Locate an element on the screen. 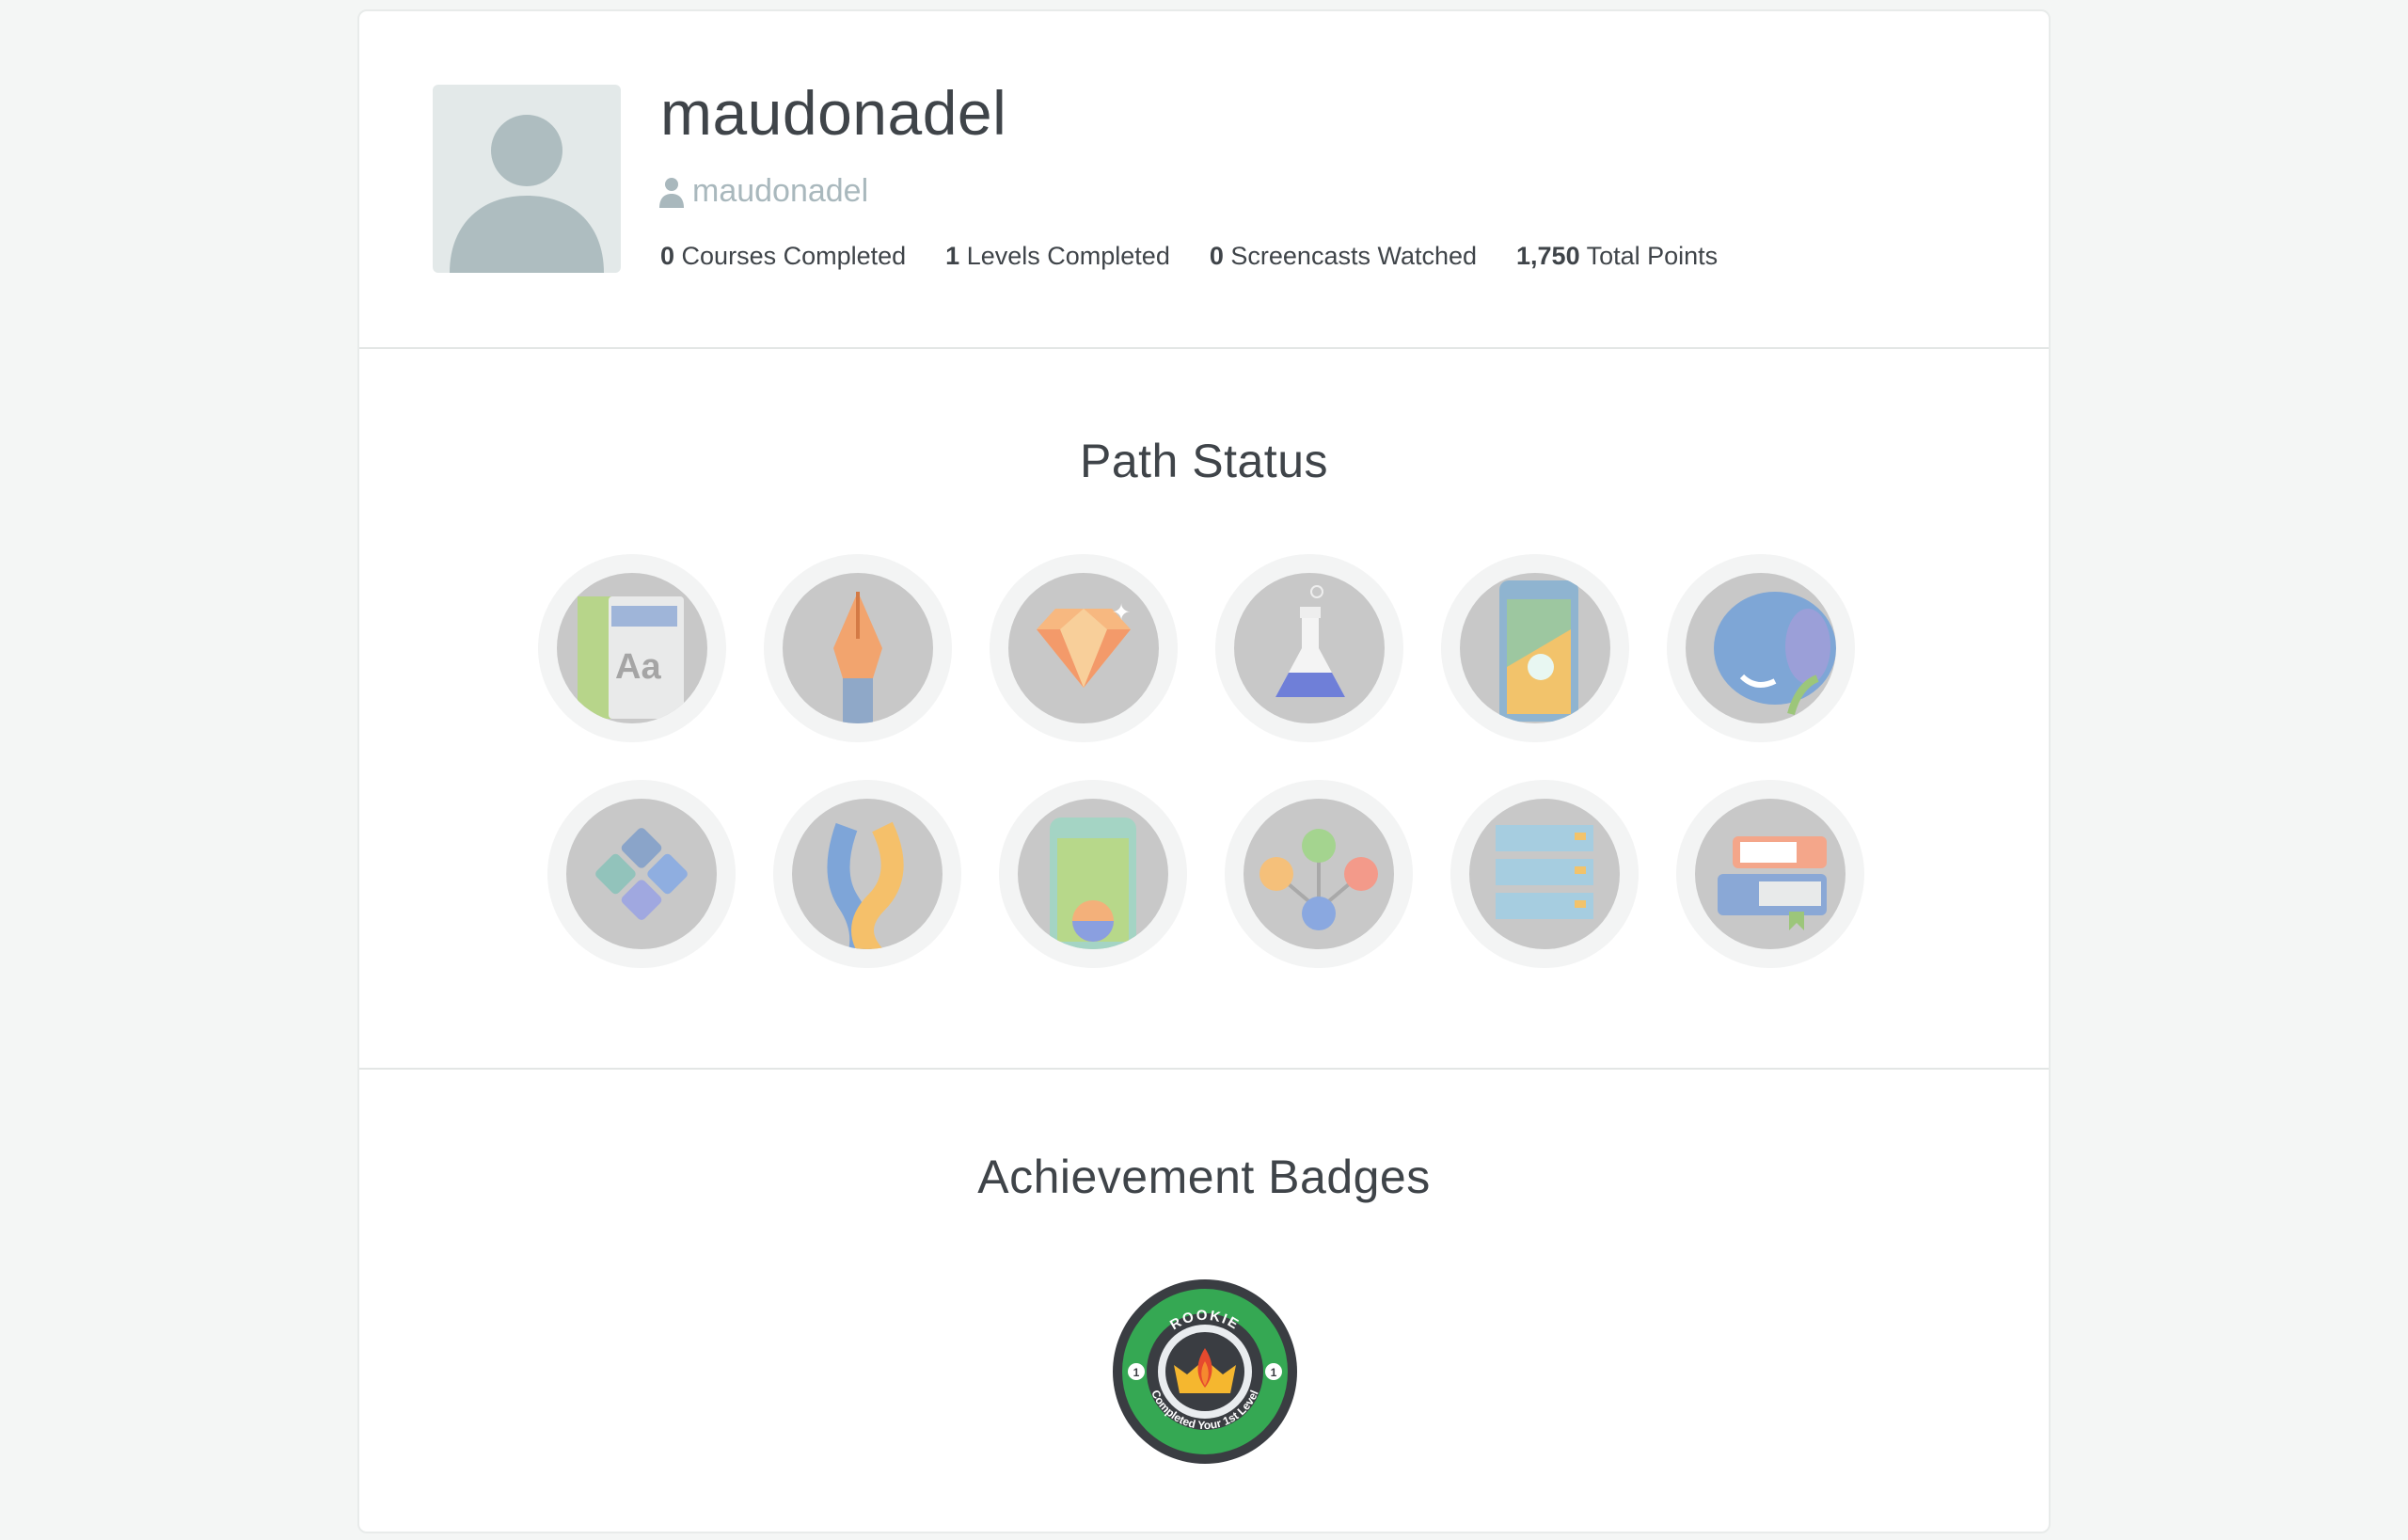 This screenshot has width=2408, height=1540. stat-levels: 1 Levels Completed is located at coordinates (1058, 256).